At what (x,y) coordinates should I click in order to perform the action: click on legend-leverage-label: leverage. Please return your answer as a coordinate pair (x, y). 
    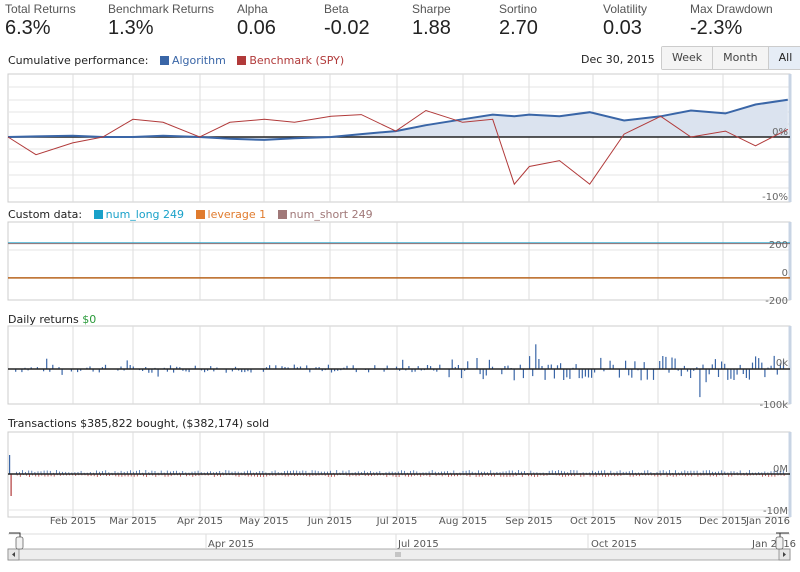
    Looking at the image, I should click on (231, 214).